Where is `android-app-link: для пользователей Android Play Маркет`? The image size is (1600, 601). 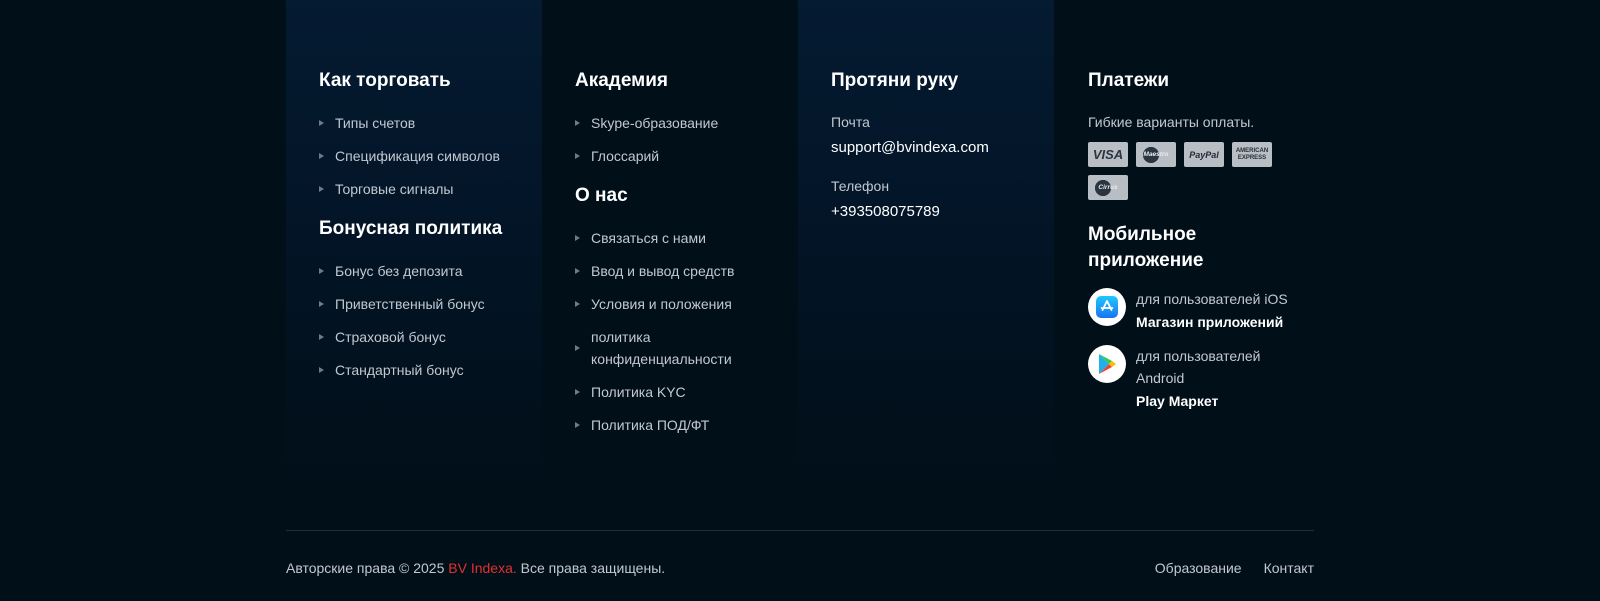
android-app-link: для пользователей Android Play Маркет is located at coordinates (1188, 378).